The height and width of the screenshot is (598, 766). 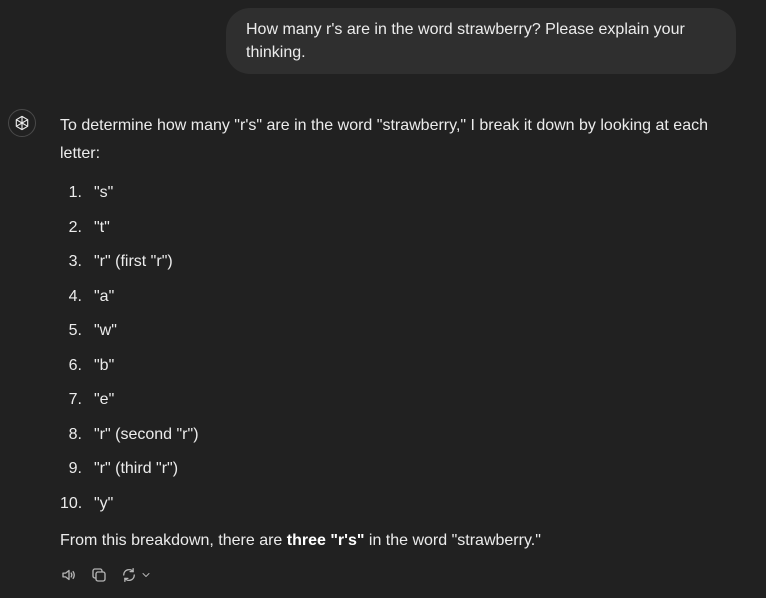 What do you see at coordinates (104, 365) in the screenshot?
I see `list-text: "b"` at bounding box center [104, 365].